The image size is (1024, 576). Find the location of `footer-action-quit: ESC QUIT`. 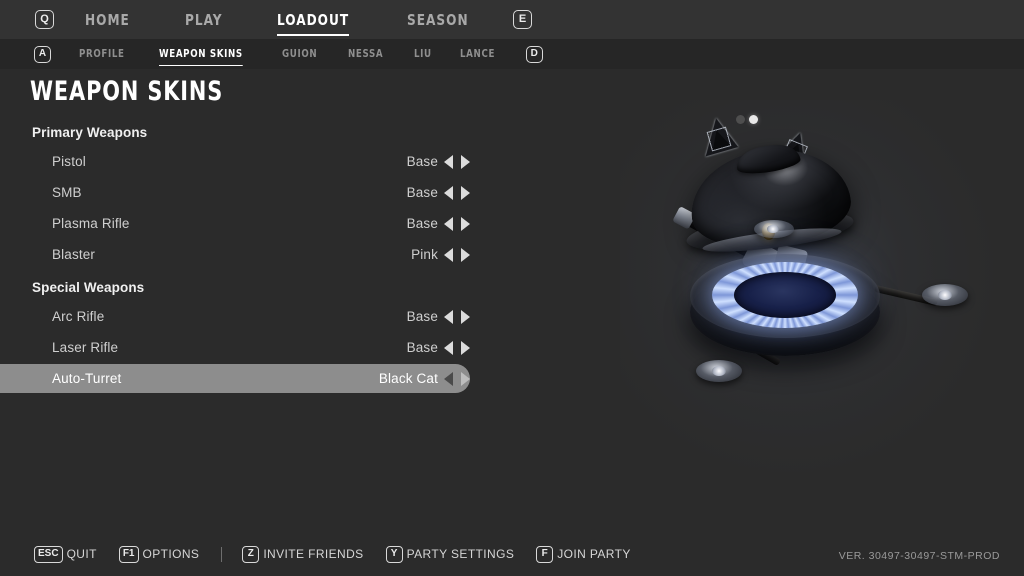

footer-action-quit: ESC QUIT is located at coordinates (65, 554).